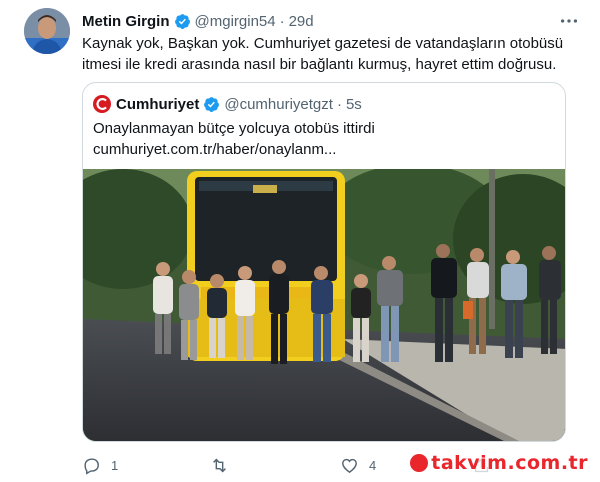 This screenshot has width=600, height=482. What do you see at coordinates (419, 463) in the screenshot?
I see `watermark-ball-icon` at bounding box center [419, 463].